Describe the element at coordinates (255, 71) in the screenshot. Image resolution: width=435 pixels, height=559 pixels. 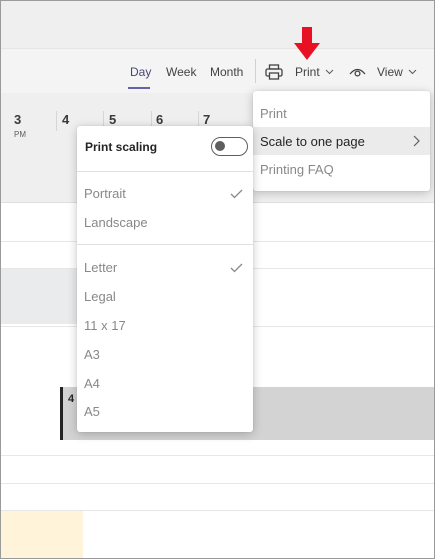
I see `toolbar-divider` at that location.